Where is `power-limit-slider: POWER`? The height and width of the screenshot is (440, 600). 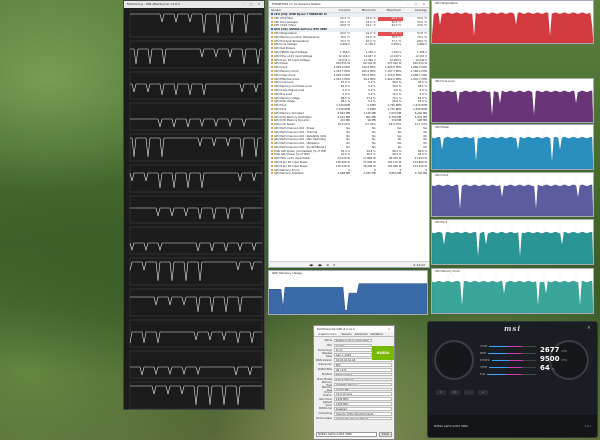
power-limit-slider: POWER is located at coordinates (508, 360).